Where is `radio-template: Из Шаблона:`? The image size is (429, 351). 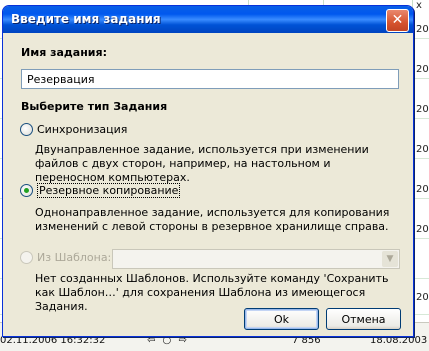 radio-template: Из Шаблона: is located at coordinates (65, 257).